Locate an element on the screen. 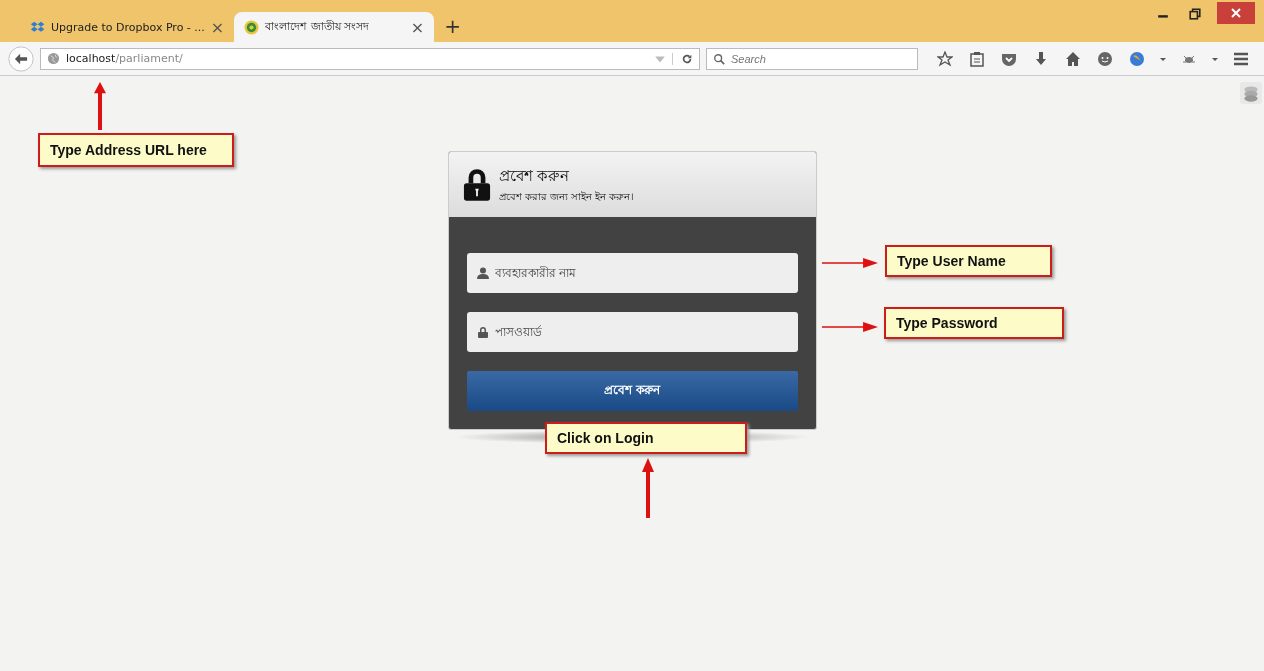 The width and height of the screenshot is (1264, 671). clipboard-icon is located at coordinates (977, 58).